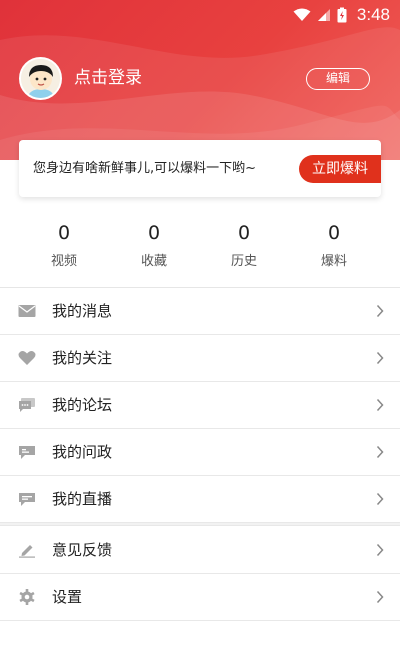 Image resolution: width=400 pixels, height=661 pixels. Describe the element at coordinates (67, 597) in the screenshot. I see `menu-item-label: 设置` at that location.